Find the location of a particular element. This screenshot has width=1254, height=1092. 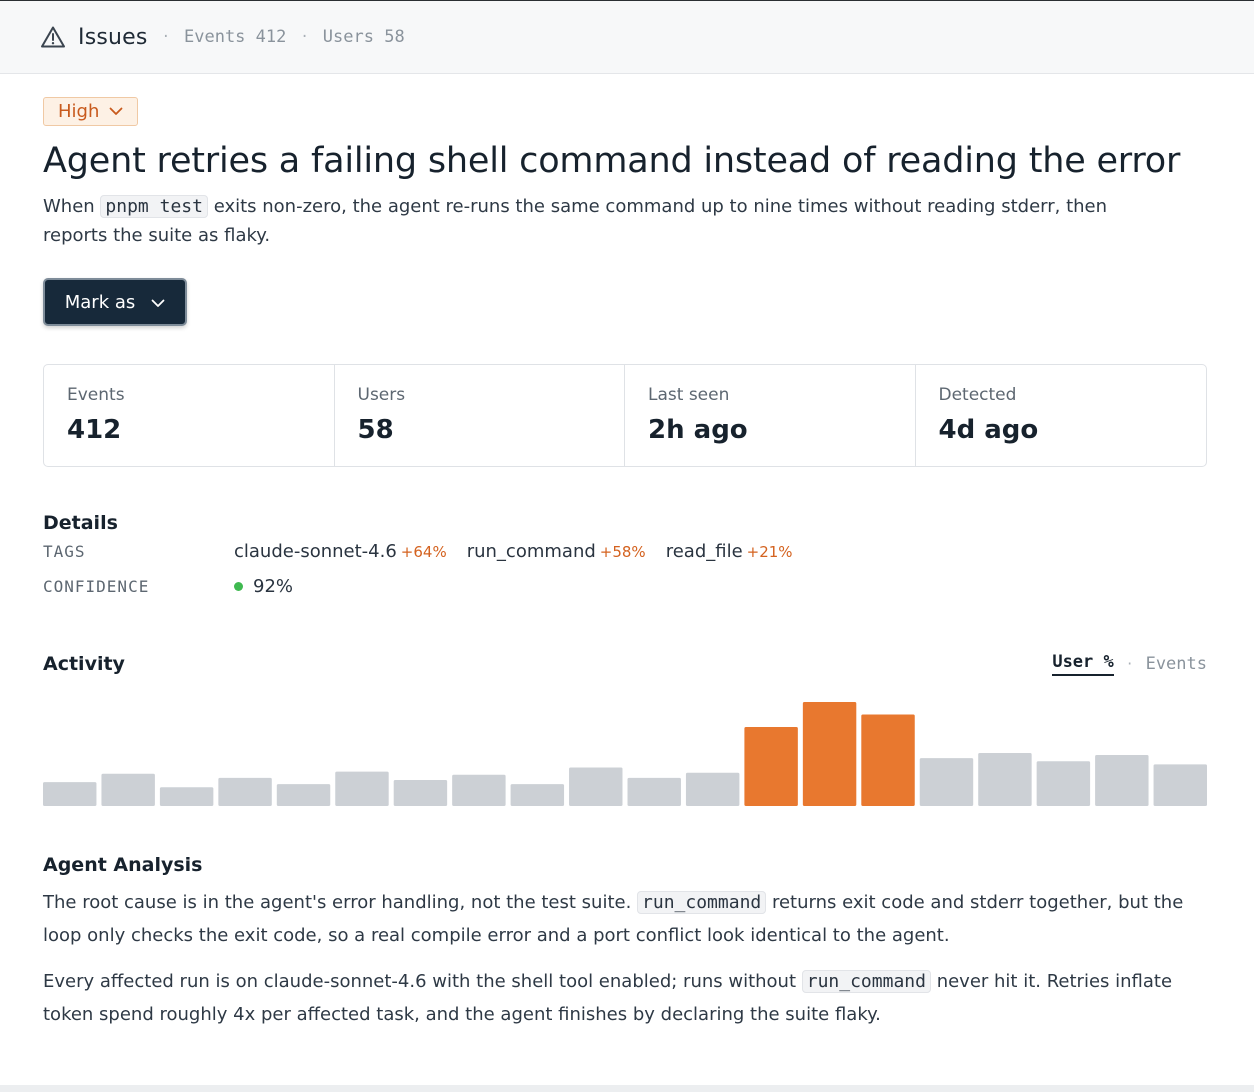

activity-section: Activity User % · Events is located at coordinates (625, 729).